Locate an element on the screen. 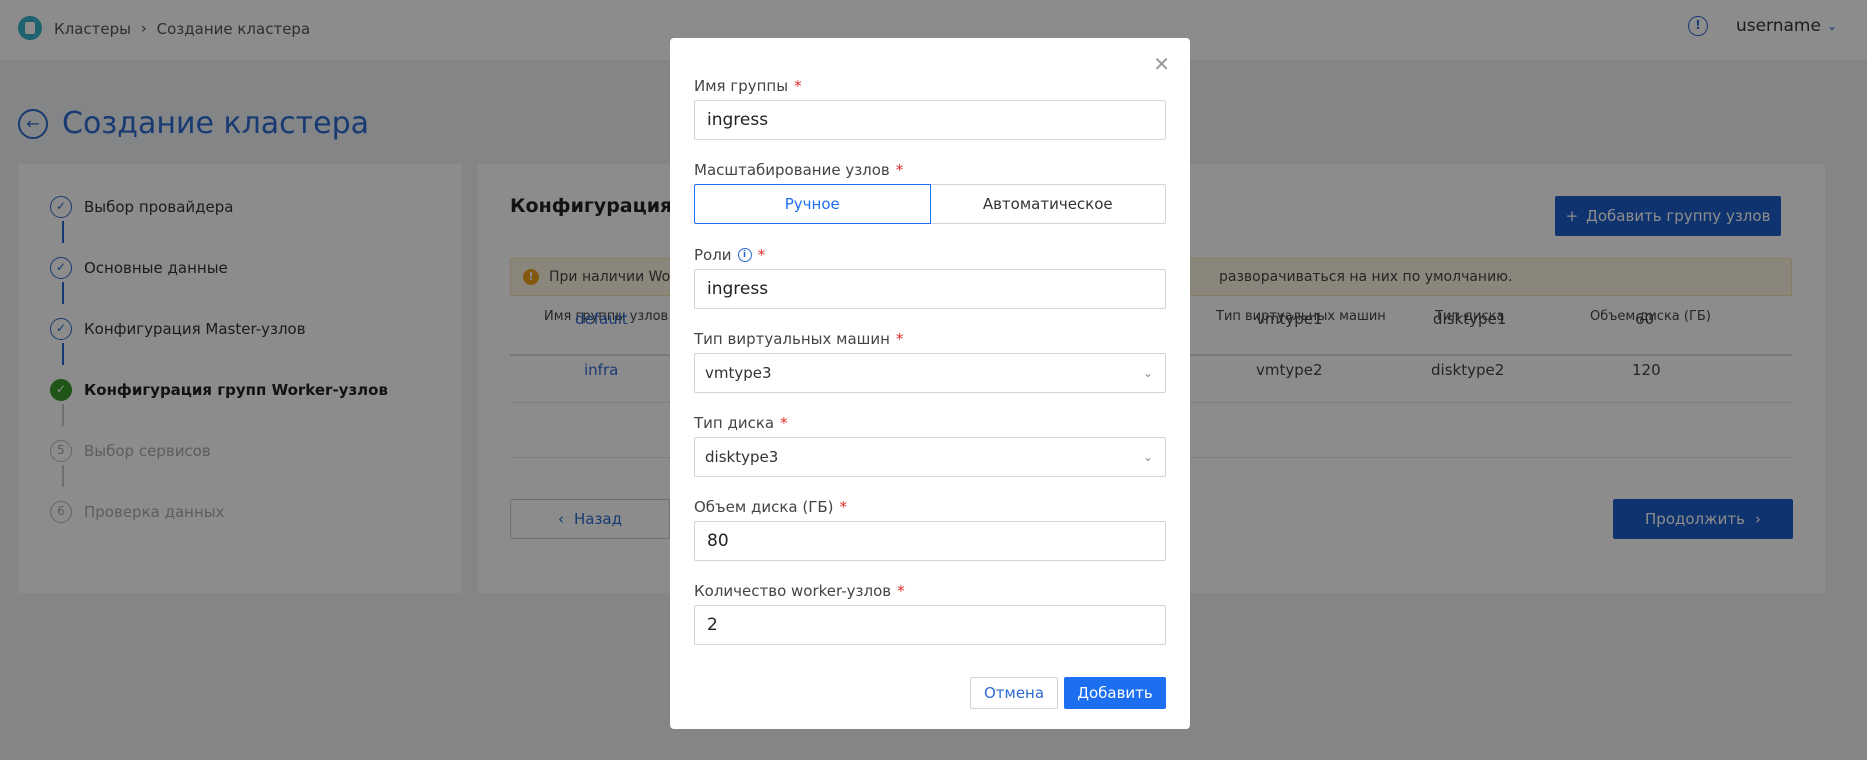 The image size is (1867, 760). group-name-field: Имя группы * ingress is located at coordinates (930, 108).